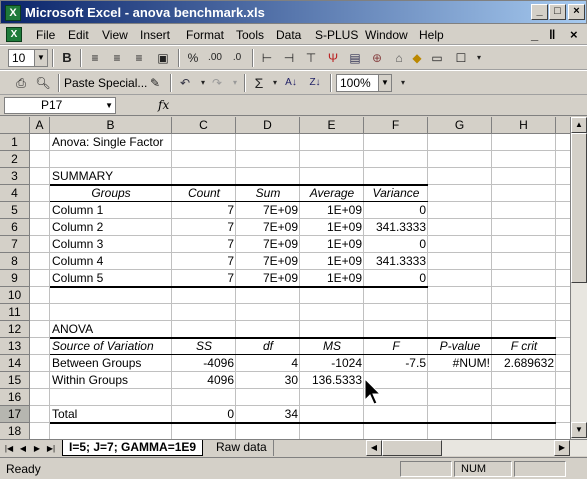  I want to click on print-icon: ⎙, so click(21, 83).